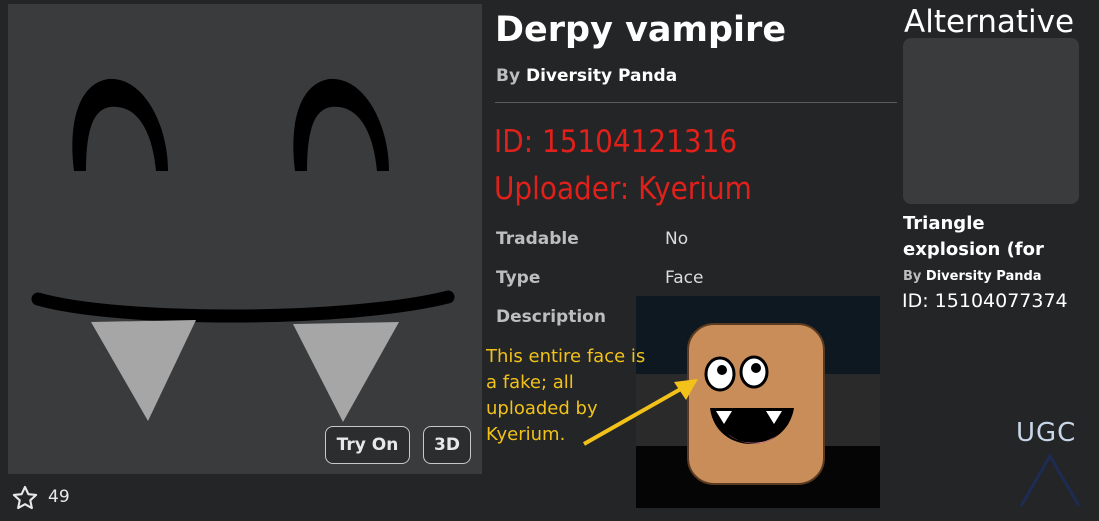 This screenshot has width=1099, height=521. Describe the element at coordinates (640, 412) in the screenshot. I see `annotation-arrow-icon` at that location.